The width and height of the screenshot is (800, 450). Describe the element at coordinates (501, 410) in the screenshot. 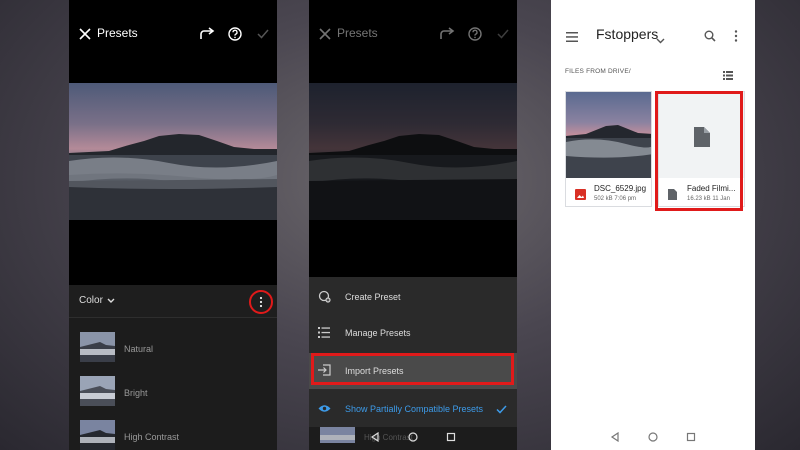

I see `check-icon` at that location.